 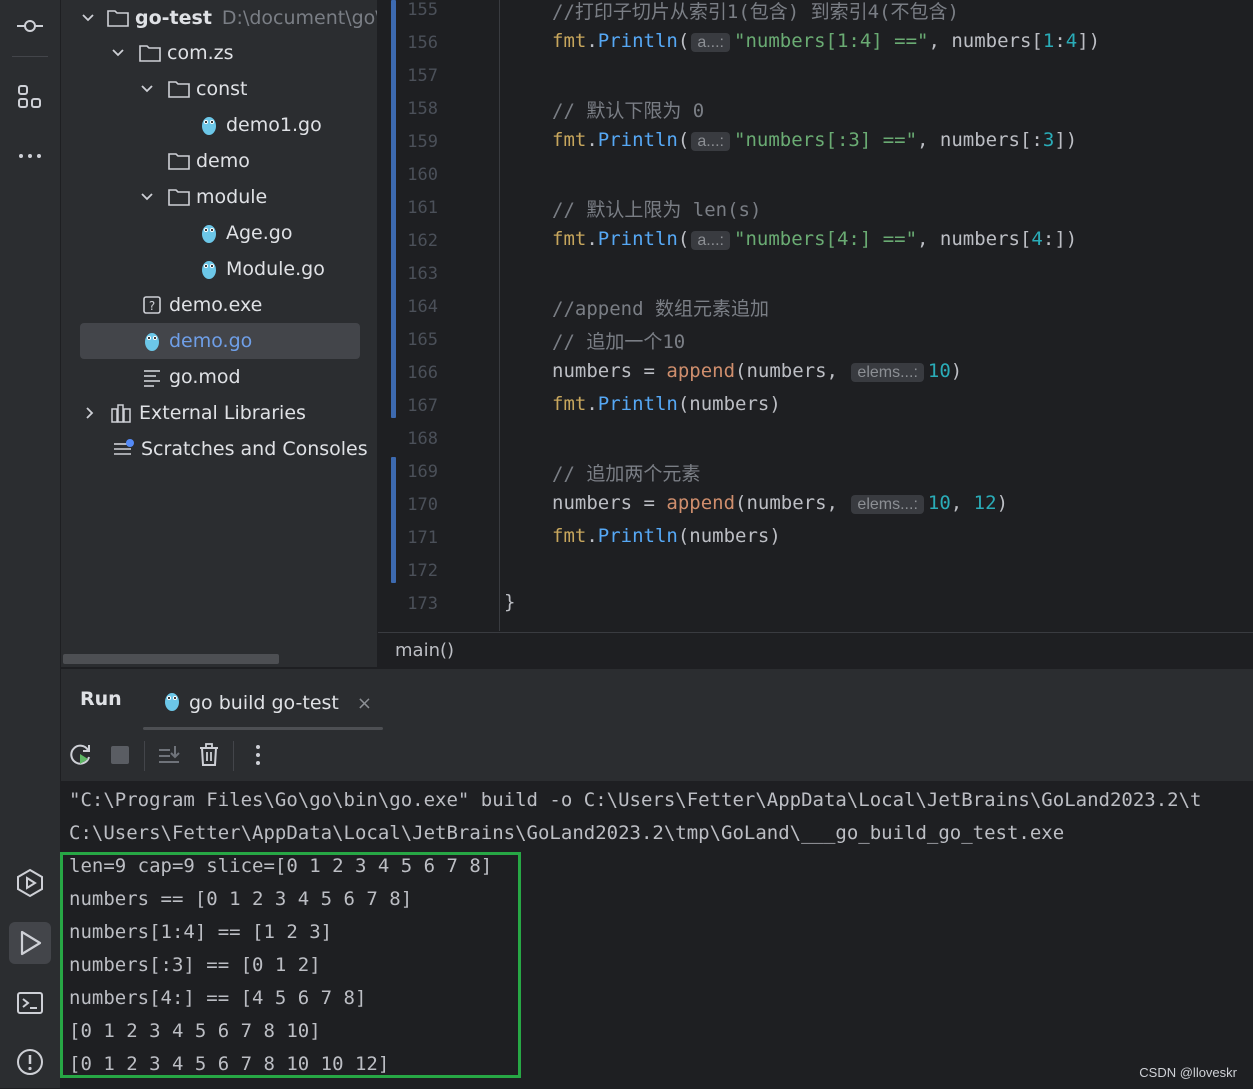 What do you see at coordinates (422, 274) in the screenshot?
I see `line-number: 163` at bounding box center [422, 274].